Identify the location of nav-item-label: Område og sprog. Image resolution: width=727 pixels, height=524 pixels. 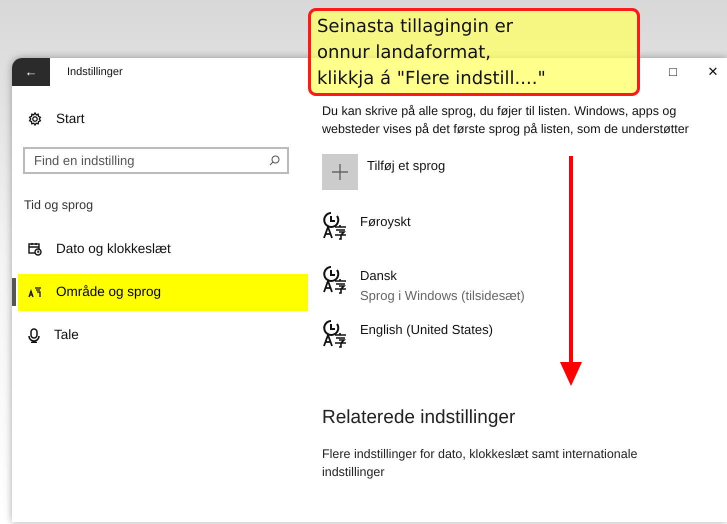
(109, 292).